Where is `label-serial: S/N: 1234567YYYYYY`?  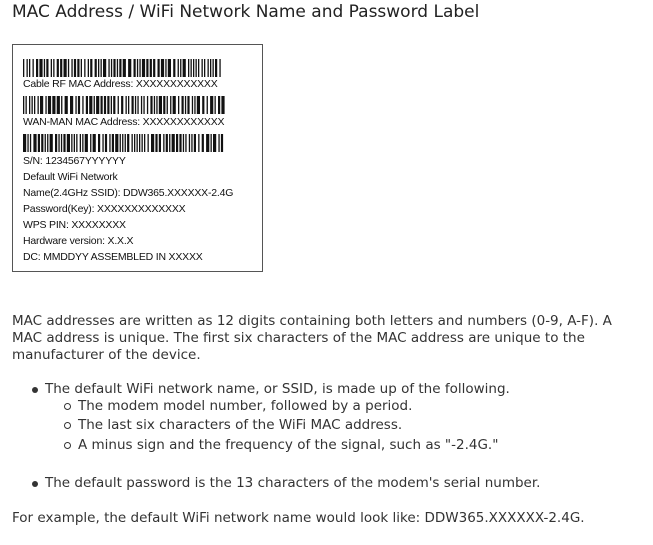 label-serial: S/N: 1234567YYYYYY is located at coordinates (74, 161).